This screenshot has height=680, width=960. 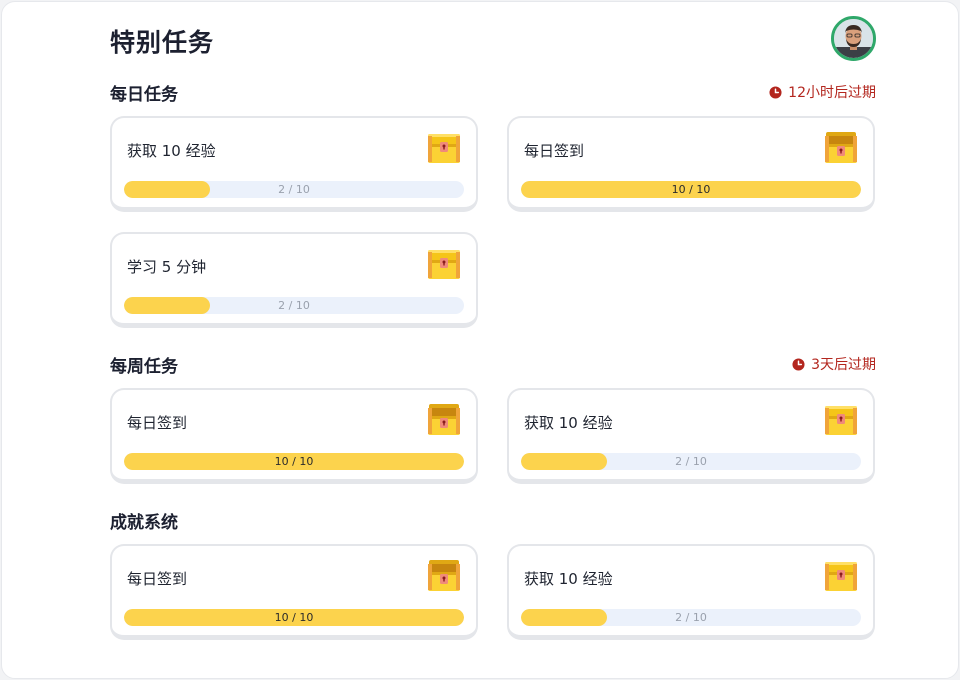 I want to click on section-header: 成就系统, so click(x=493, y=520).